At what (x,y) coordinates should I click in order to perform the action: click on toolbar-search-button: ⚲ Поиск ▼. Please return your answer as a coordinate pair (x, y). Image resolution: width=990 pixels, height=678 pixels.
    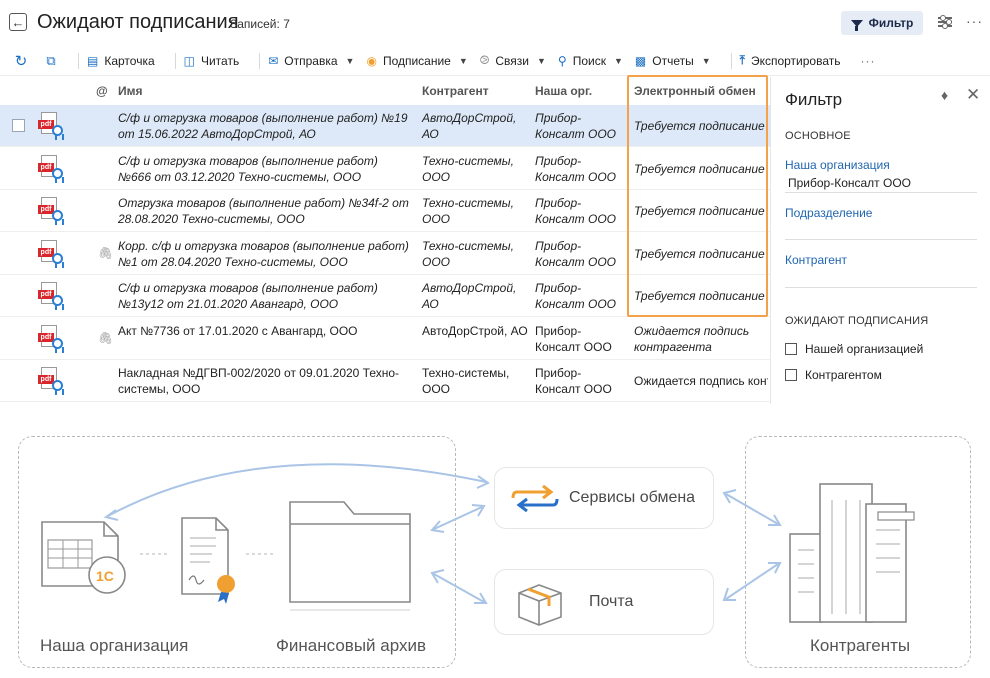
    Looking at the image, I should click on (590, 61).